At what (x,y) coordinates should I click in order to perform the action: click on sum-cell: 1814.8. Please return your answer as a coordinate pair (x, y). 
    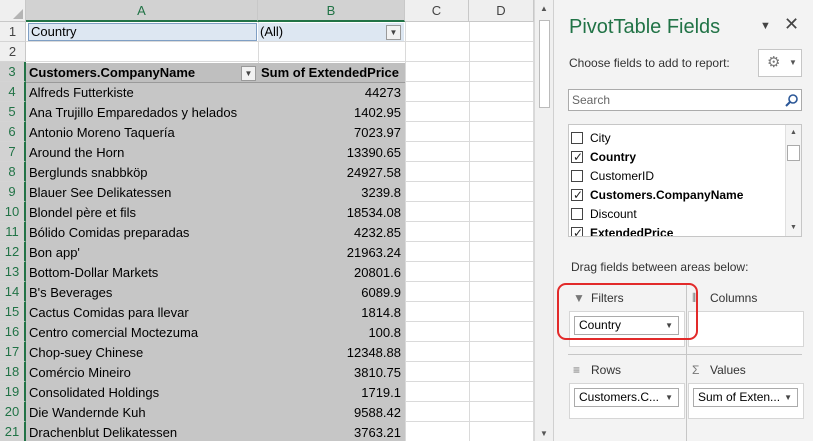
    Looking at the image, I should click on (331, 313).